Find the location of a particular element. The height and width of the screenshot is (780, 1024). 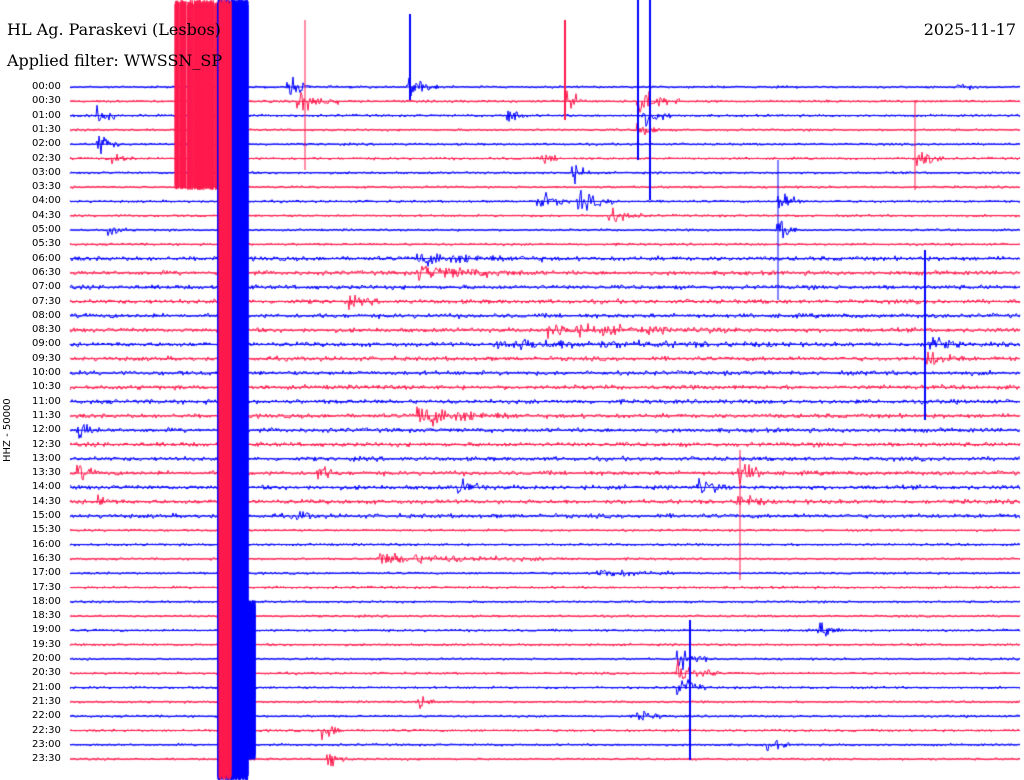

time-label: 00:30 is located at coordinates (46, 101).